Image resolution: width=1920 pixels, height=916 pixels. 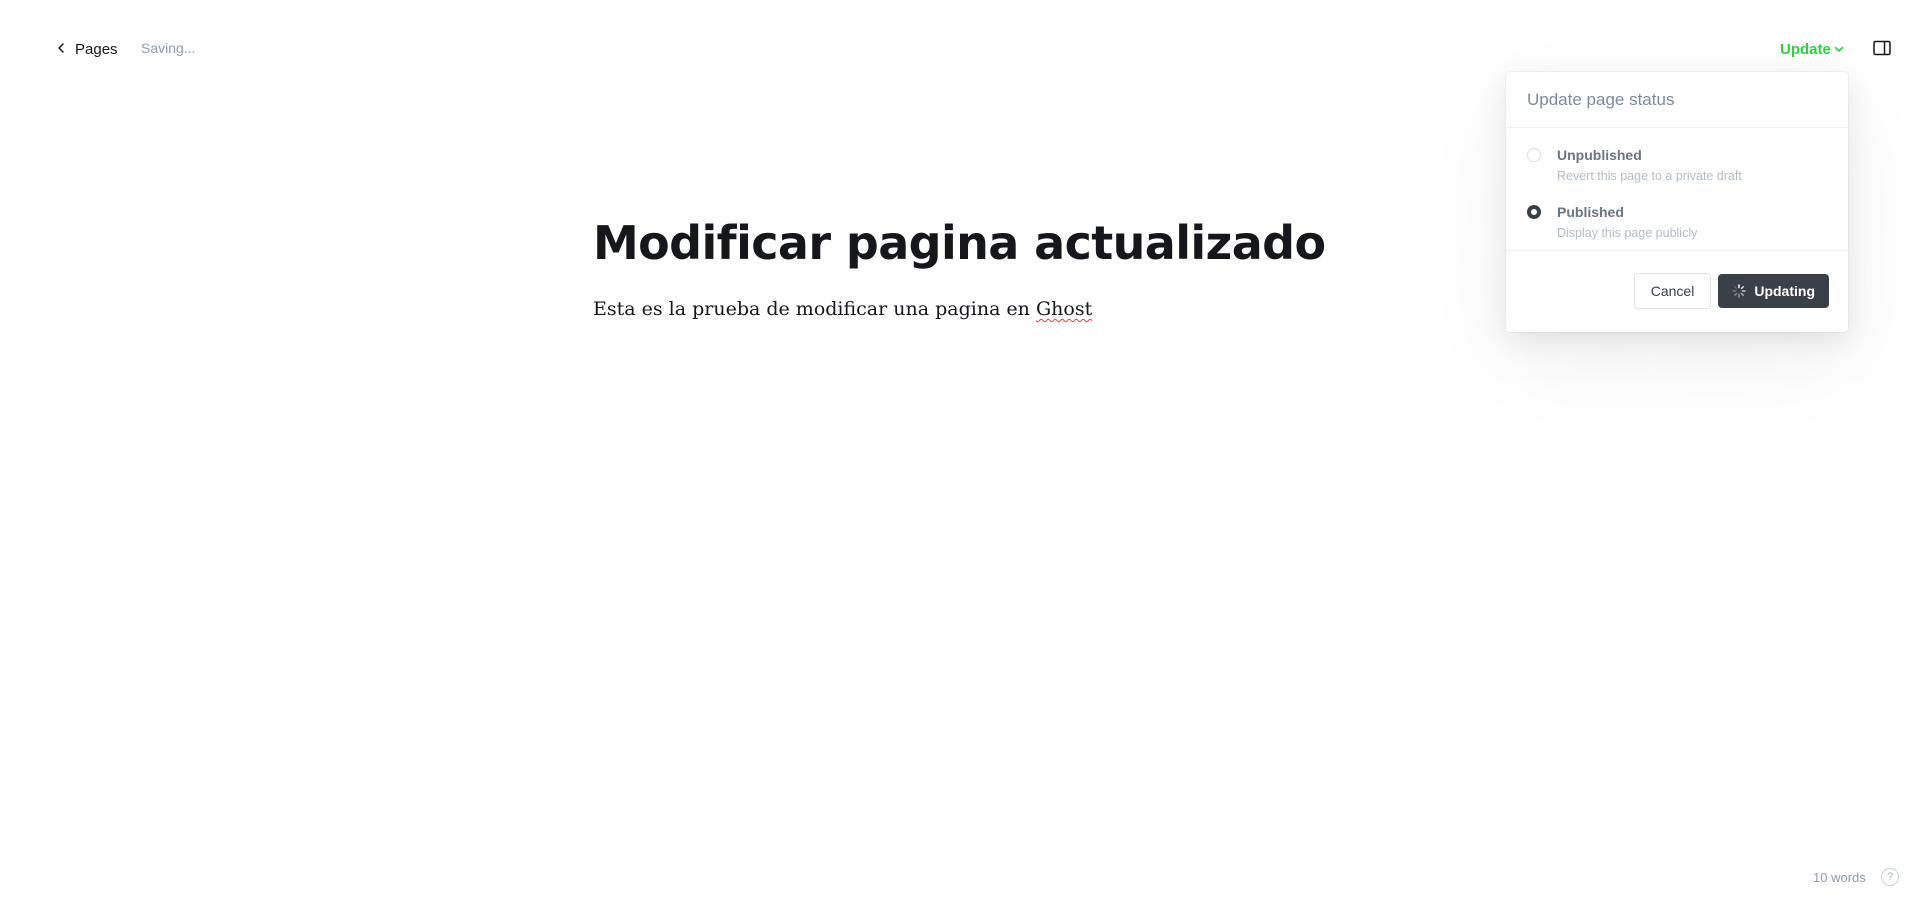 I want to click on sidebar-panel-icon, so click(x=1882, y=51).